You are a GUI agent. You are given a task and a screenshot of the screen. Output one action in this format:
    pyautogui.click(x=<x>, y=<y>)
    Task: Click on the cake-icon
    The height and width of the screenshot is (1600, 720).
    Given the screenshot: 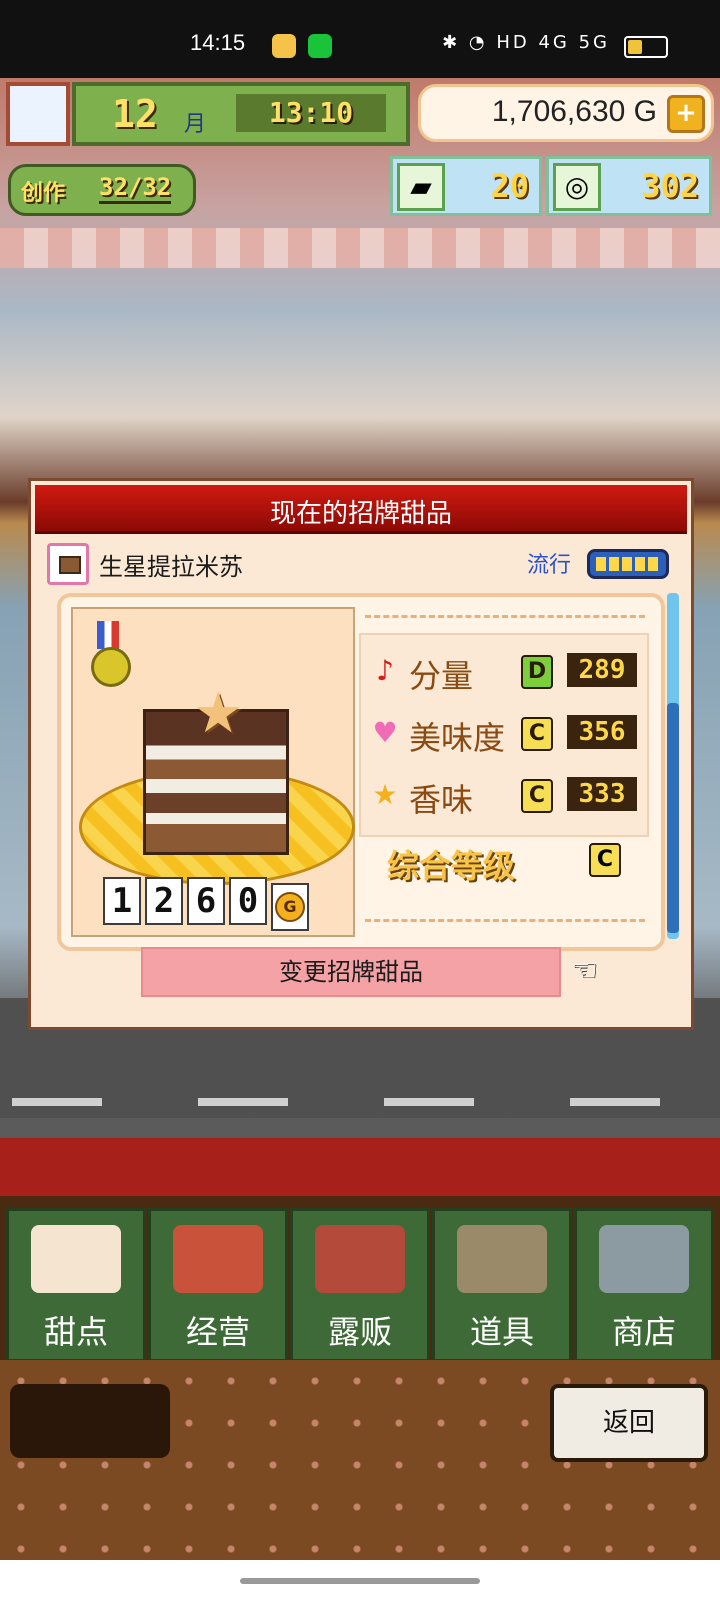 What is the action you would take?
    pyautogui.click(x=76, y=1259)
    